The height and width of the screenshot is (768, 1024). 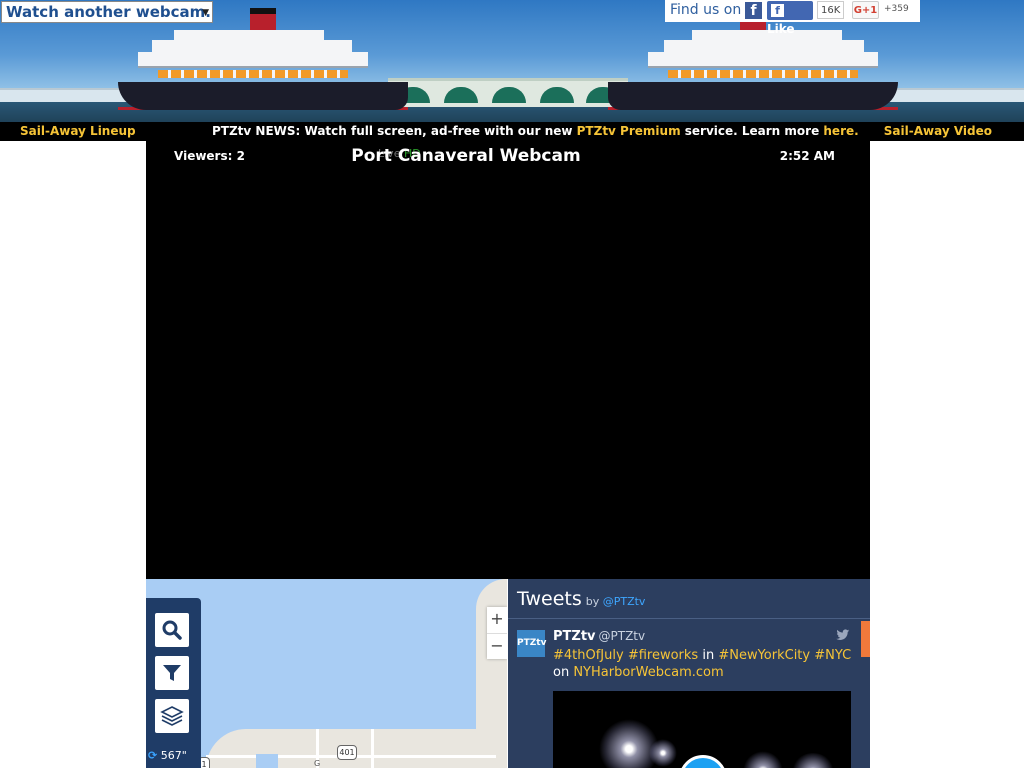 I want to click on ship-tracker-map: 401 1 G + − ⟳ 567", so click(x=326, y=673).